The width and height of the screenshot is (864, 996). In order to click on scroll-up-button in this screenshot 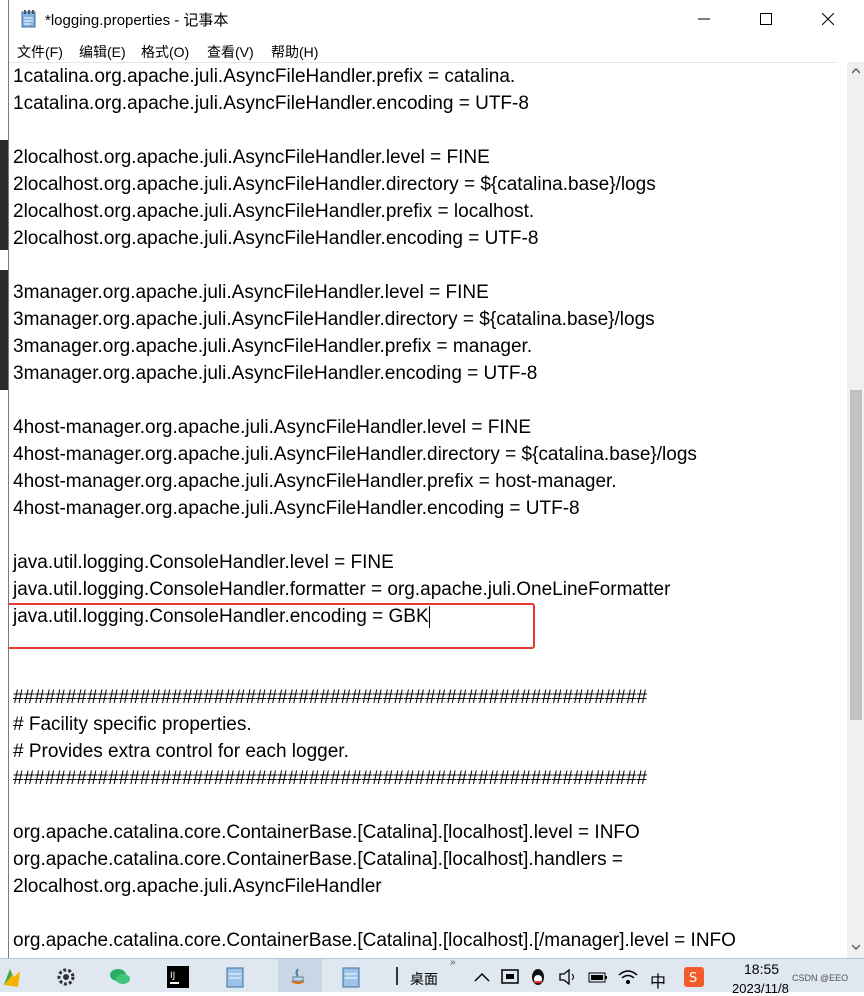, I will do `click(855, 71)`.